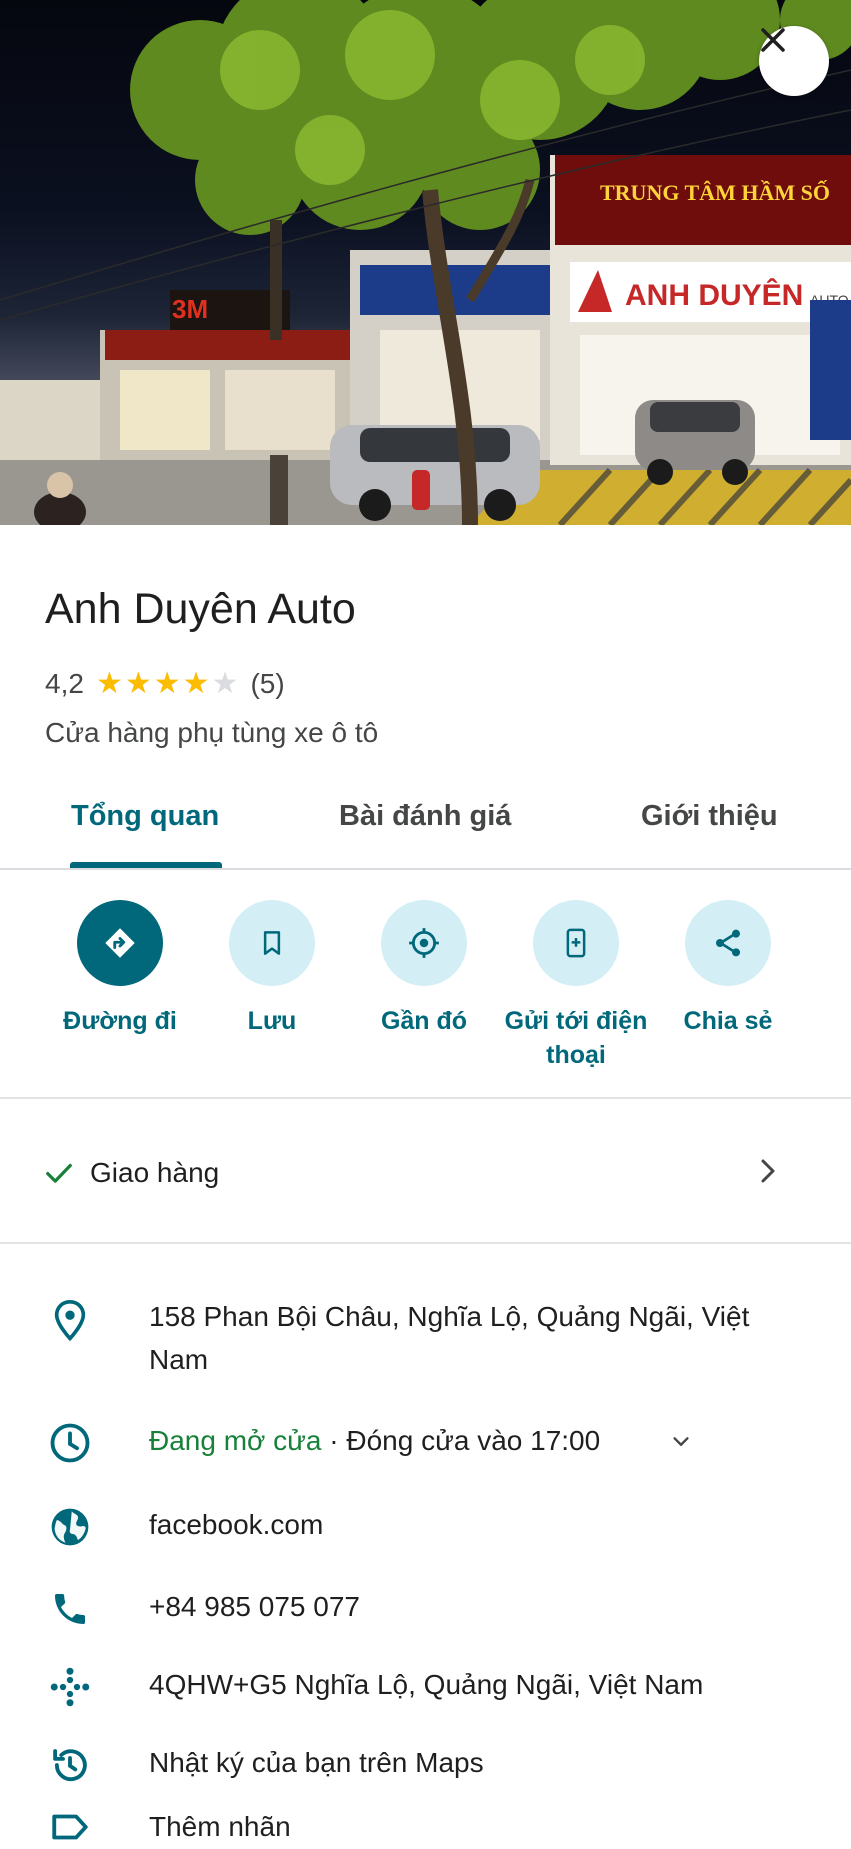 The image size is (851, 1849). Describe the element at coordinates (709, 816) in the screenshot. I see `tab-about: Giới thiệu` at that location.